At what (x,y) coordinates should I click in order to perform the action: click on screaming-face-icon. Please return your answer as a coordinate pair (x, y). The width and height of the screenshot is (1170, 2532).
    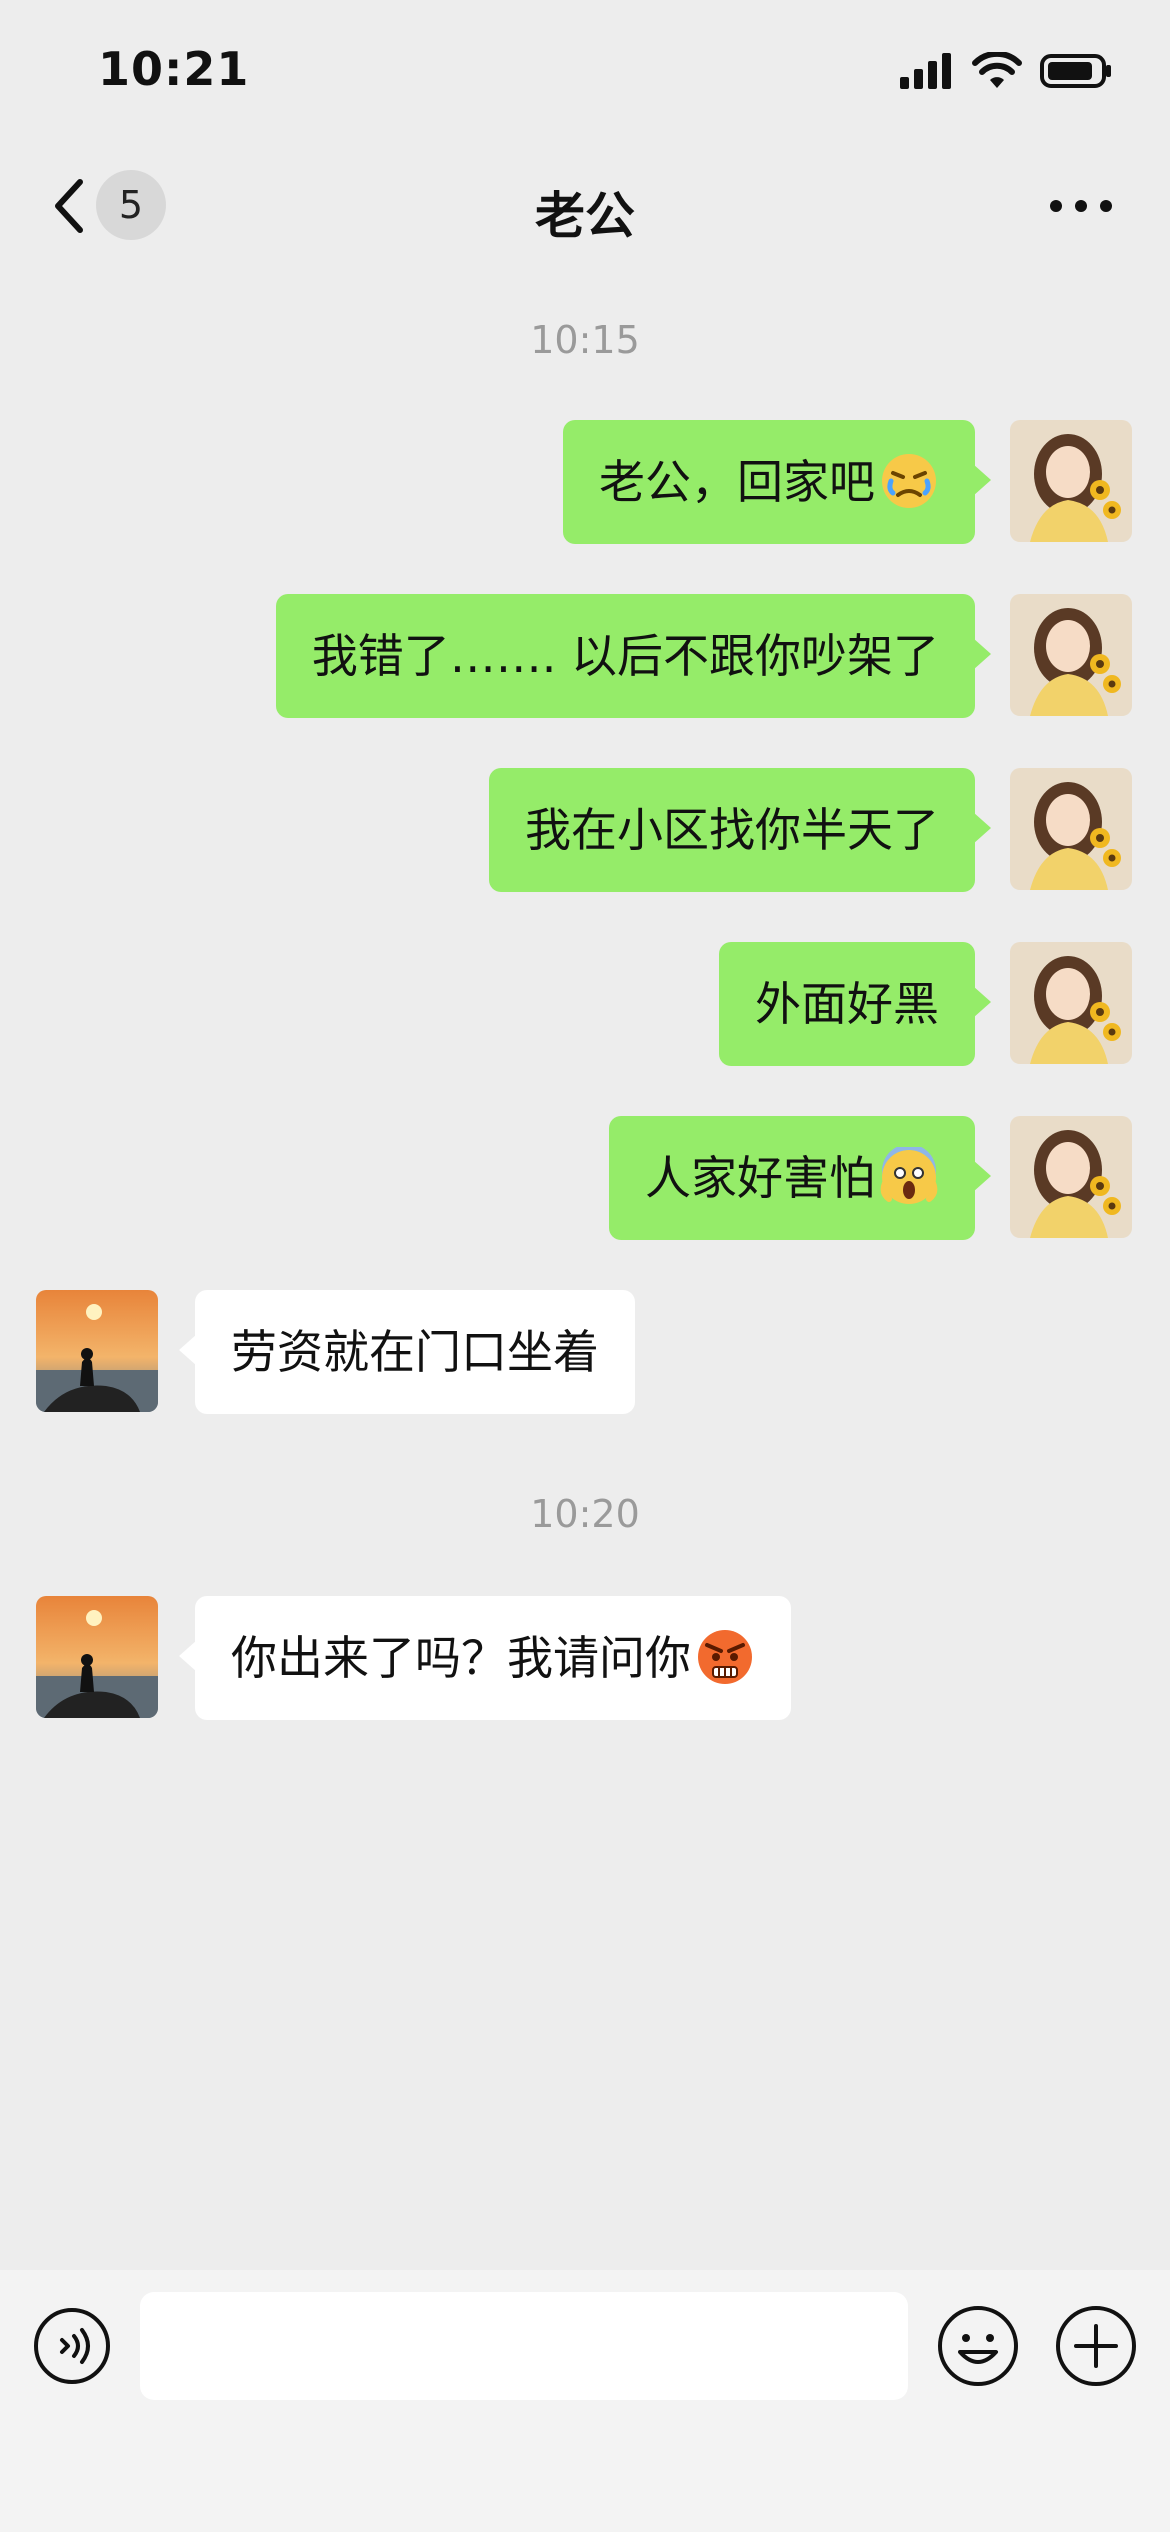
    Looking at the image, I should click on (909, 1175).